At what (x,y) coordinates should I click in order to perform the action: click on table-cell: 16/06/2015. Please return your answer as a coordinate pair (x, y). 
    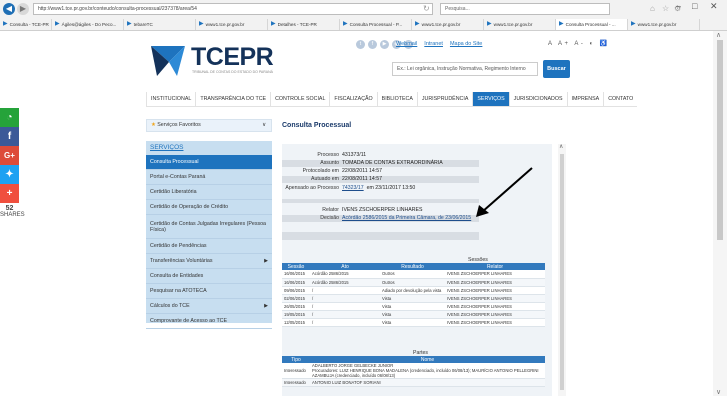
    Looking at the image, I should click on (296, 282).